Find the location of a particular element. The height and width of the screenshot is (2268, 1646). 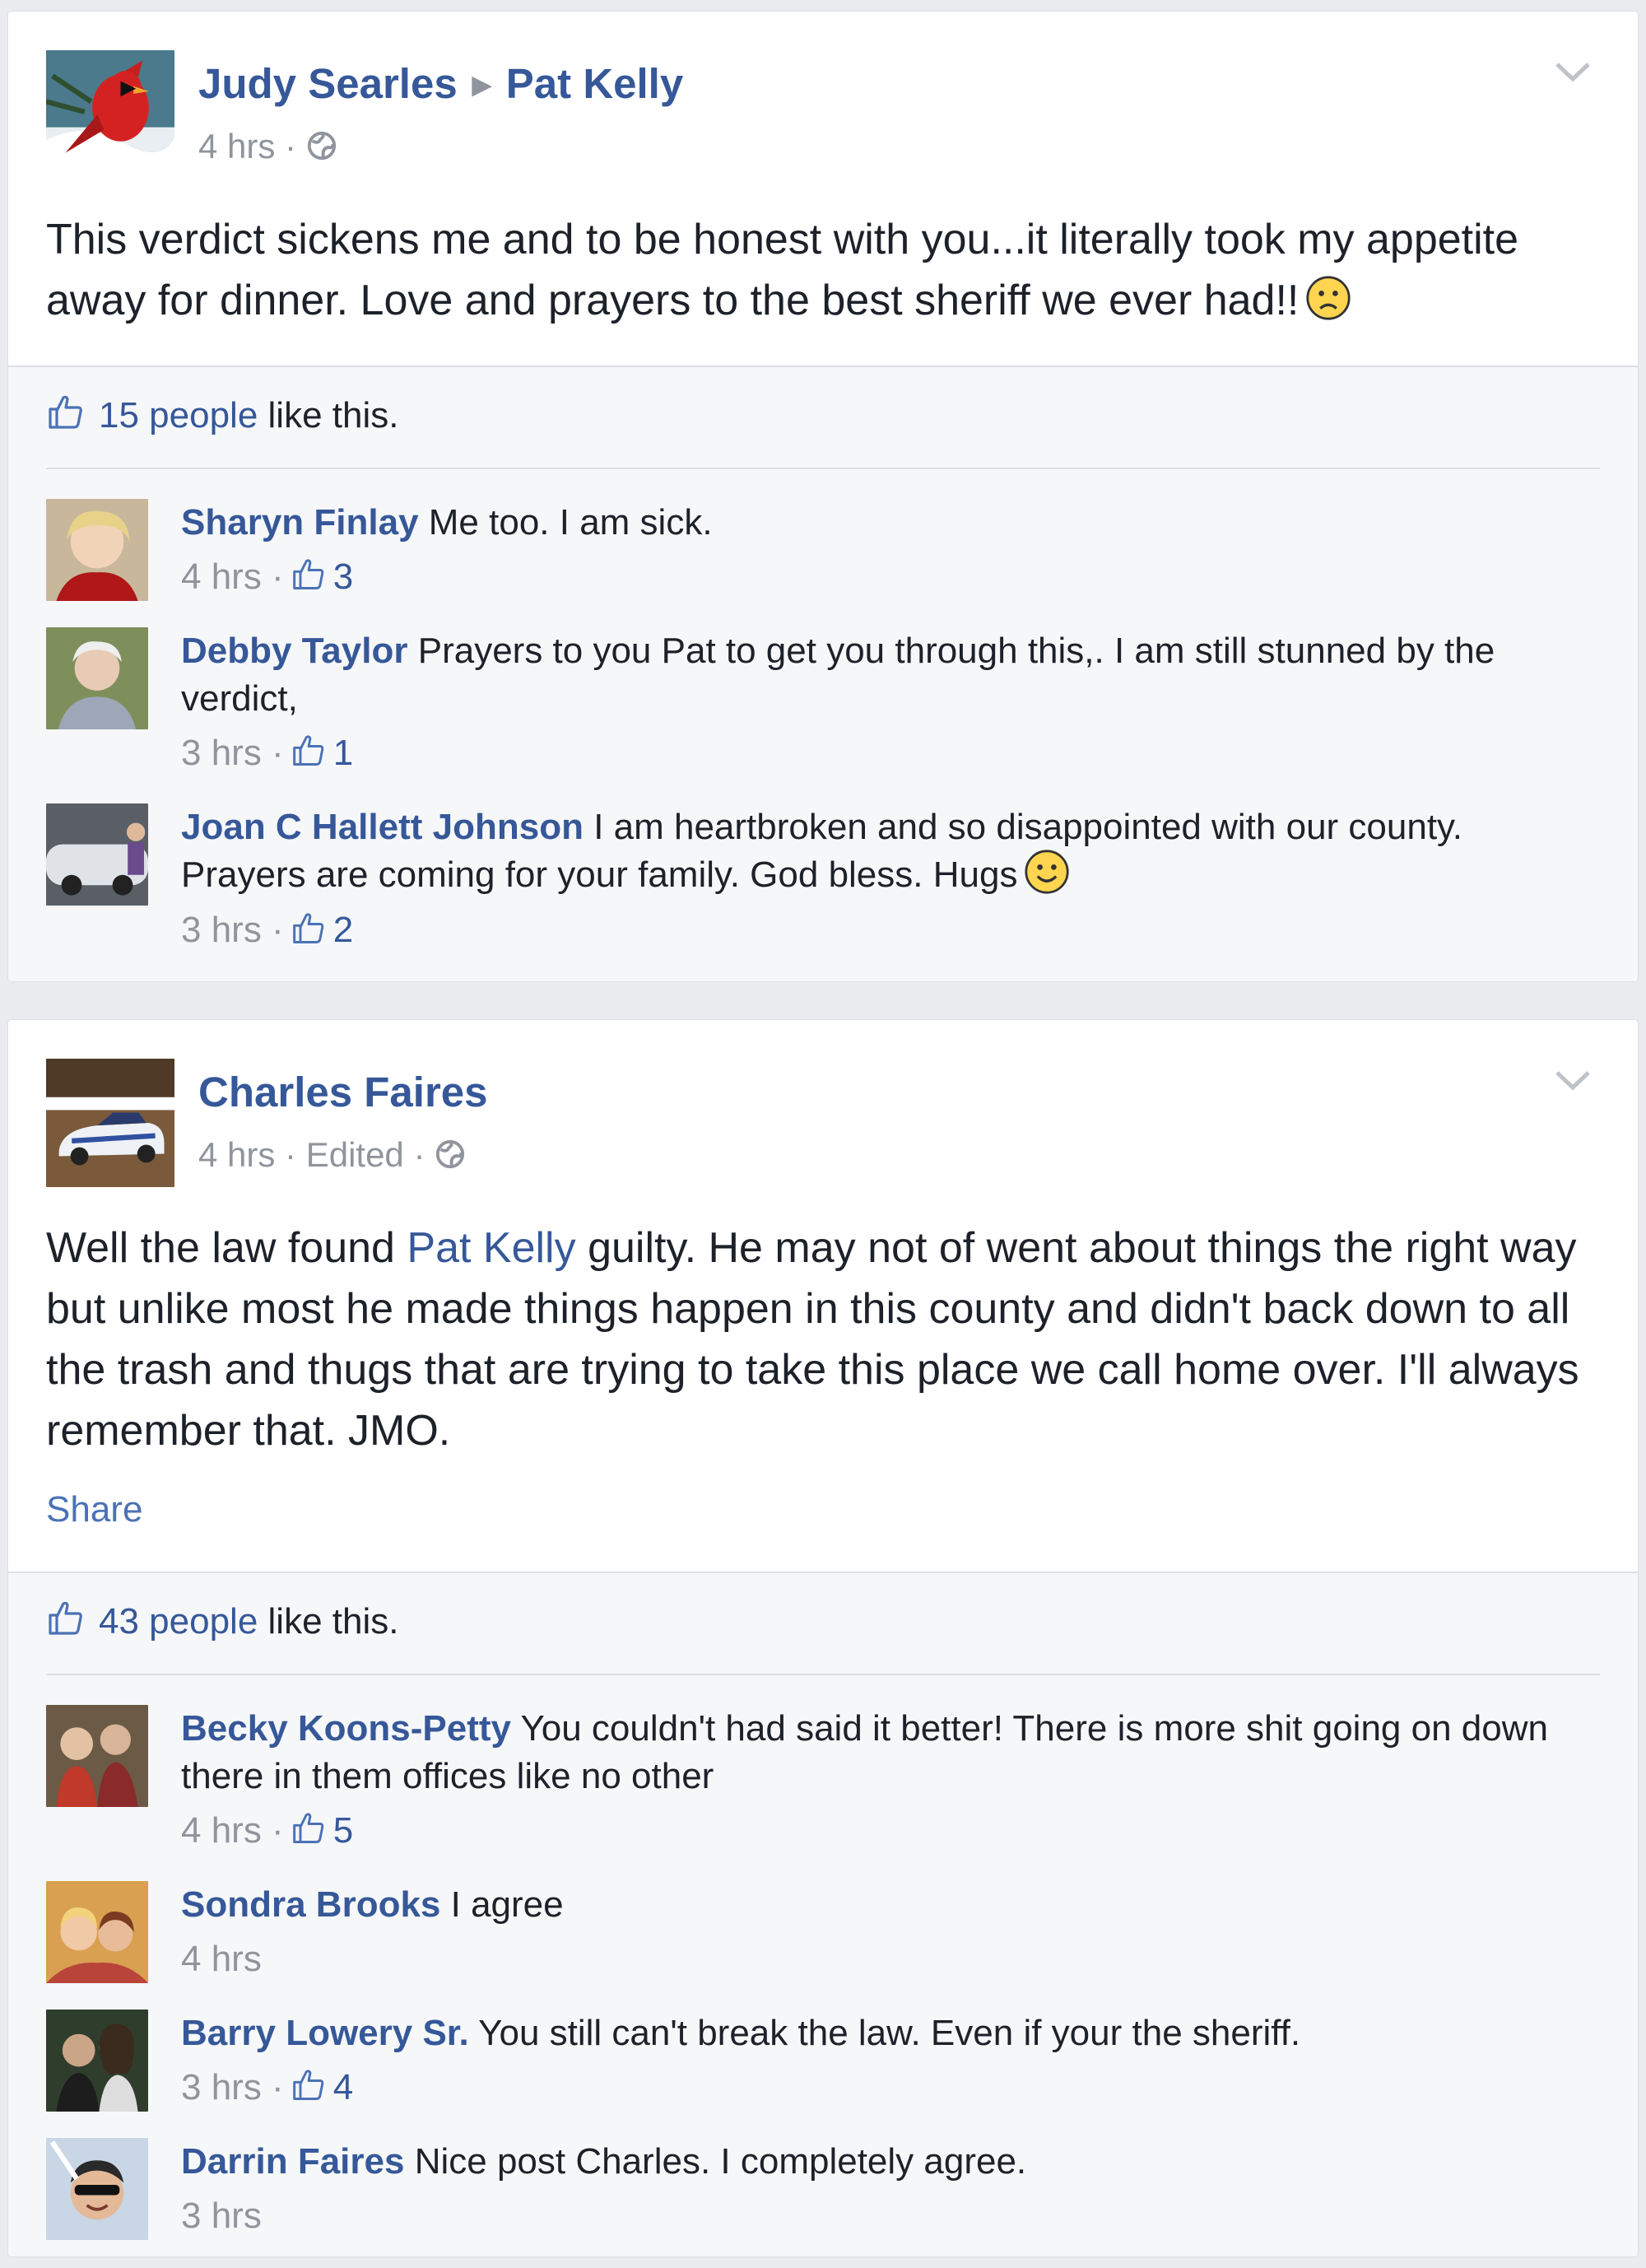

race-car-avatar-icon is located at coordinates (110, 1123).